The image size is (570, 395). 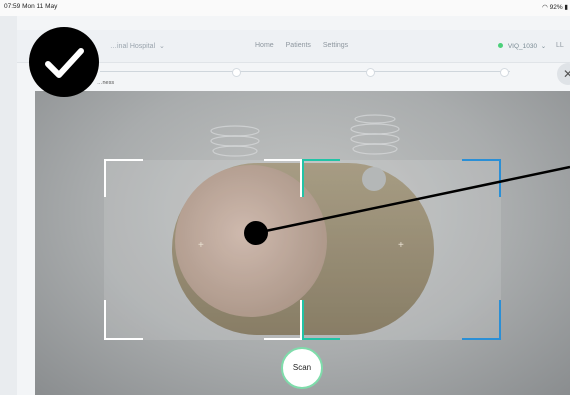 I want to click on annotation-line, so click(x=412, y=200).